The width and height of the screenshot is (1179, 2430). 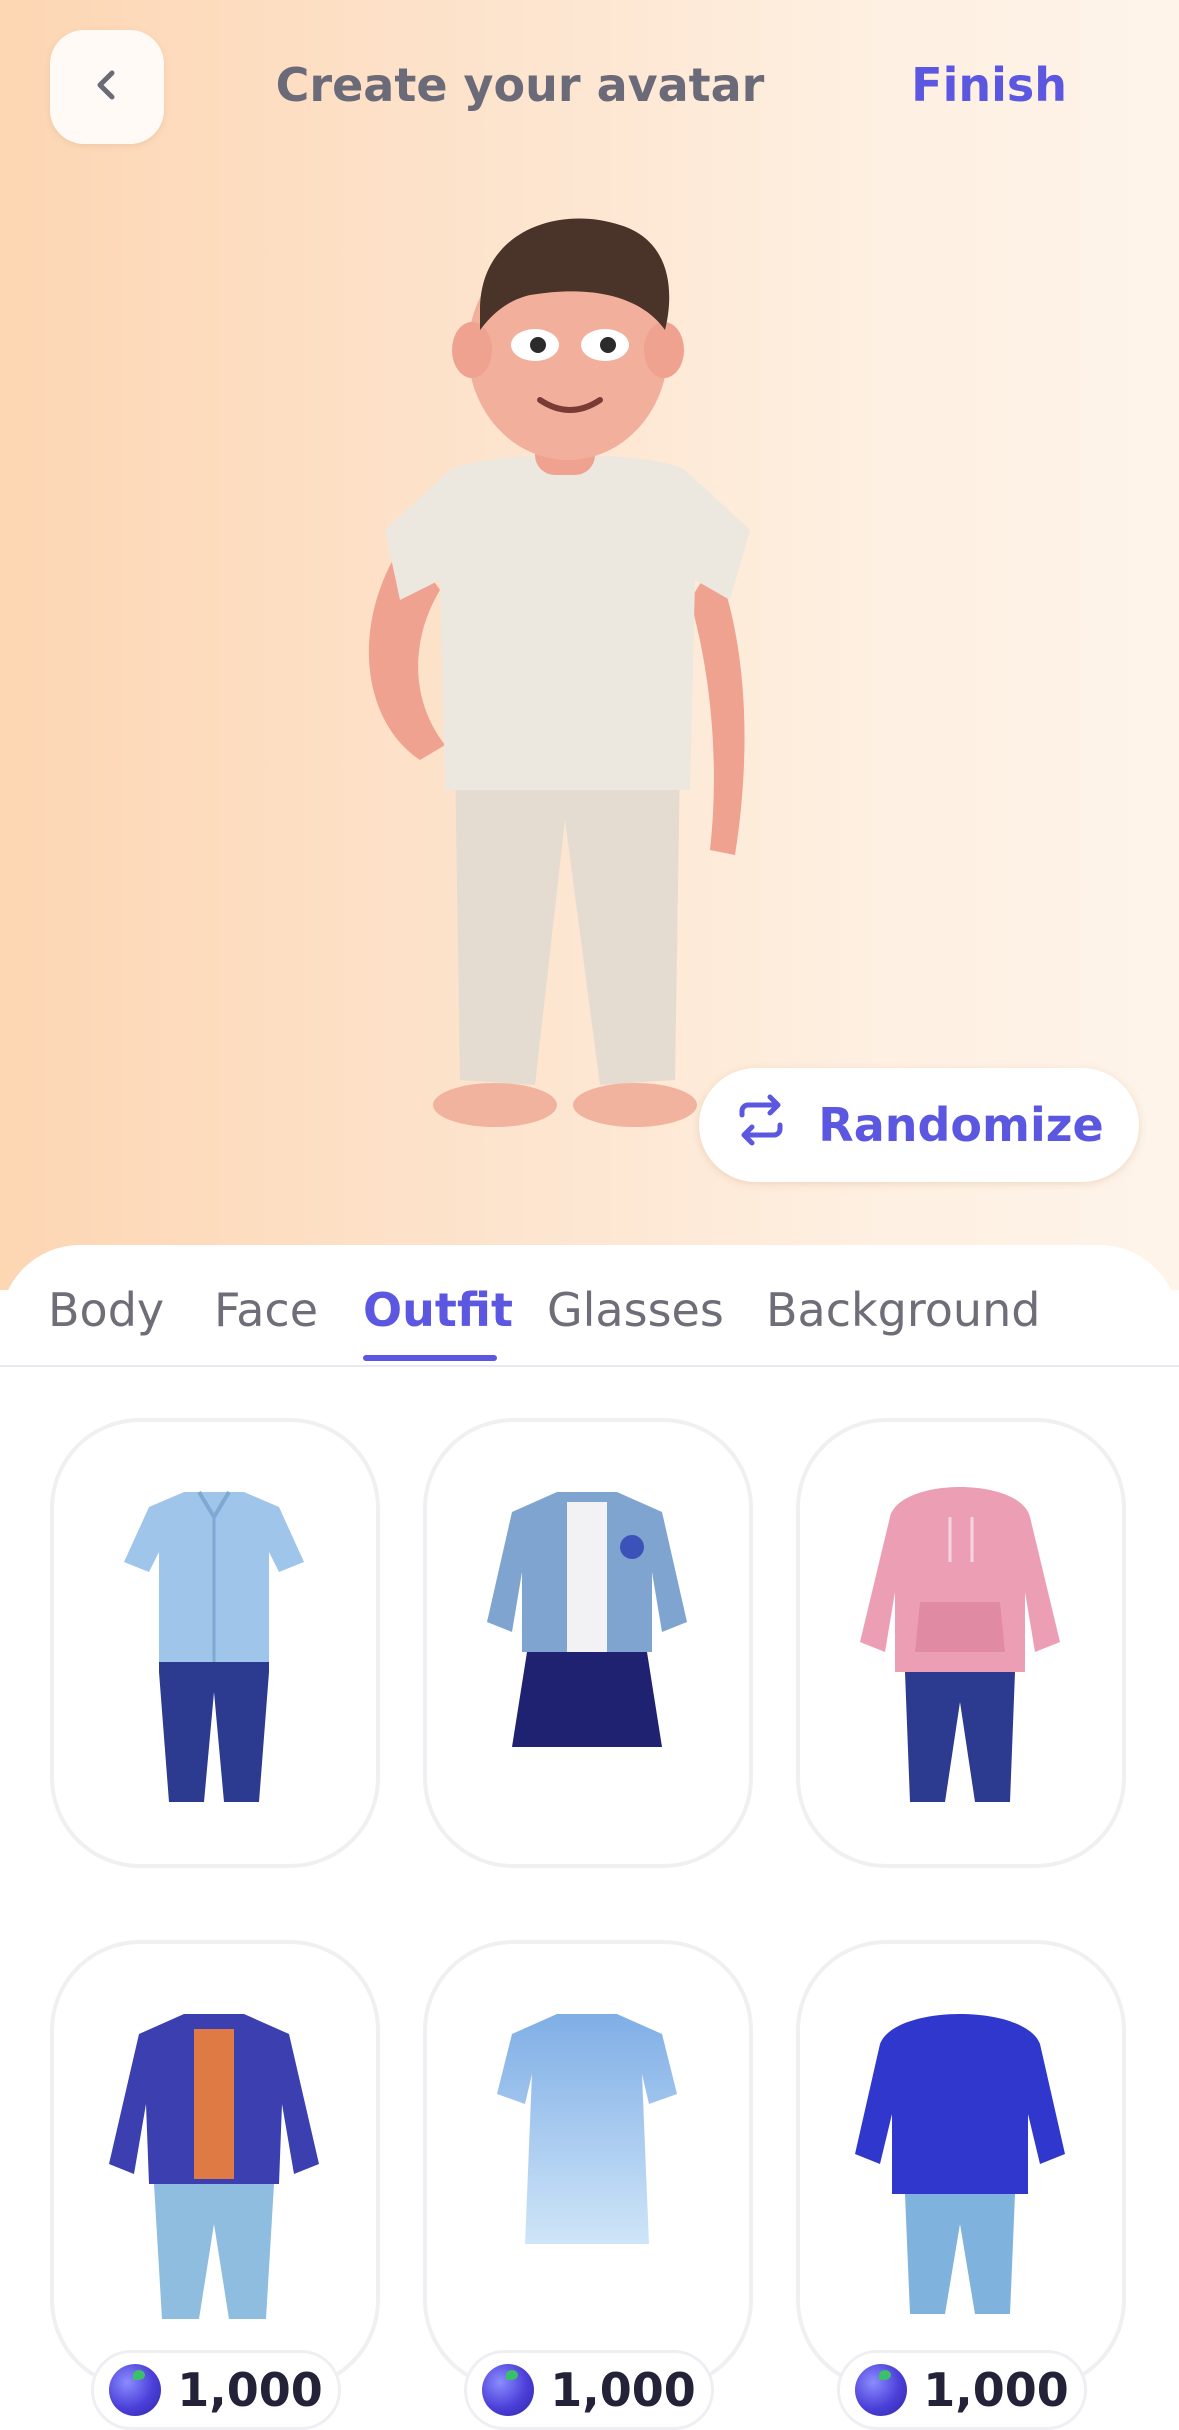 I want to click on tab-glasses: Glasses, so click(x=635, y=1310).